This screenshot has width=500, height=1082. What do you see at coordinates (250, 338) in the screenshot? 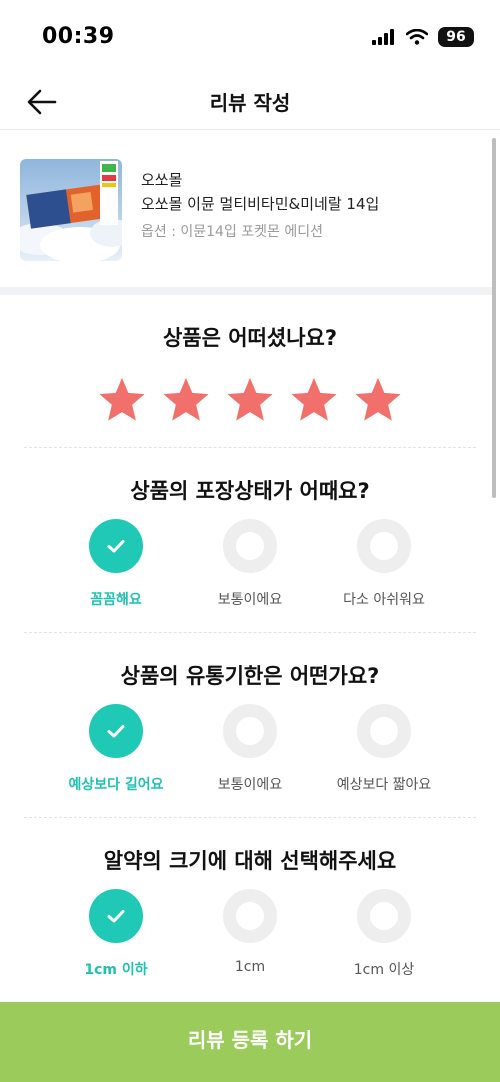
I see `rating-question: 상품은 어떠셨나요?` at bounding box center [250, 338].